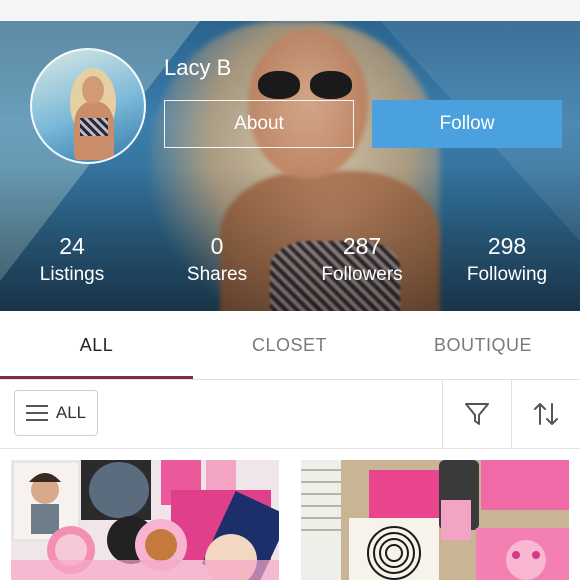  What do you see at coordinates (96, 345) in the screenshot?
I see `tab-all: ALL` at bounding box center [96, 345].